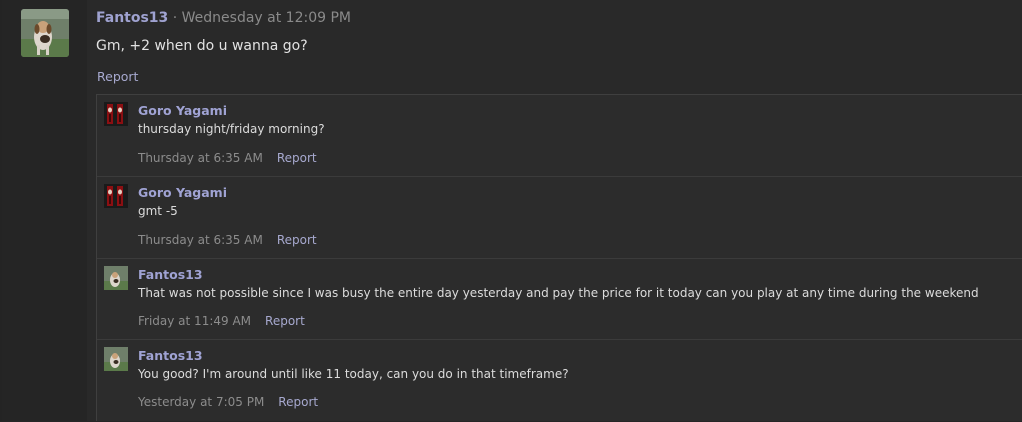 The height and width of the screenshot is (422, 1022). I want to click on user-avatar, so click(45, 33).